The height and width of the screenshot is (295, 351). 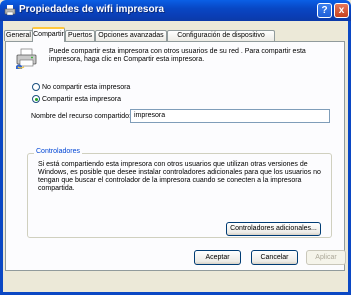 What do you see at coordinates (36, 87) in the screenshot?
I see `no-share-radio` at bounding box center [36, 87].